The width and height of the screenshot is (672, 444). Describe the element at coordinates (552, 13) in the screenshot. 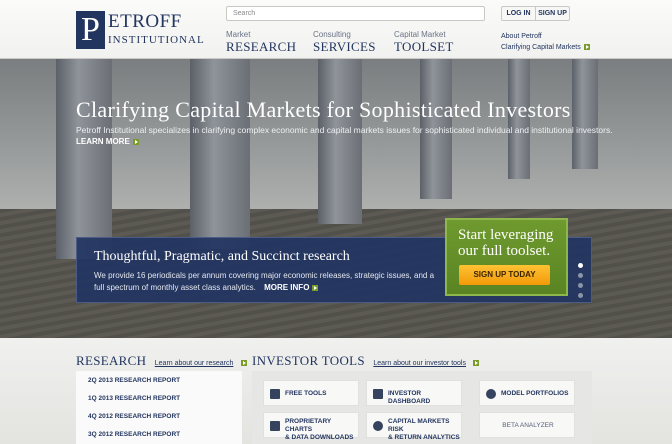

I see `signup-button: SIGN UP` at that location.